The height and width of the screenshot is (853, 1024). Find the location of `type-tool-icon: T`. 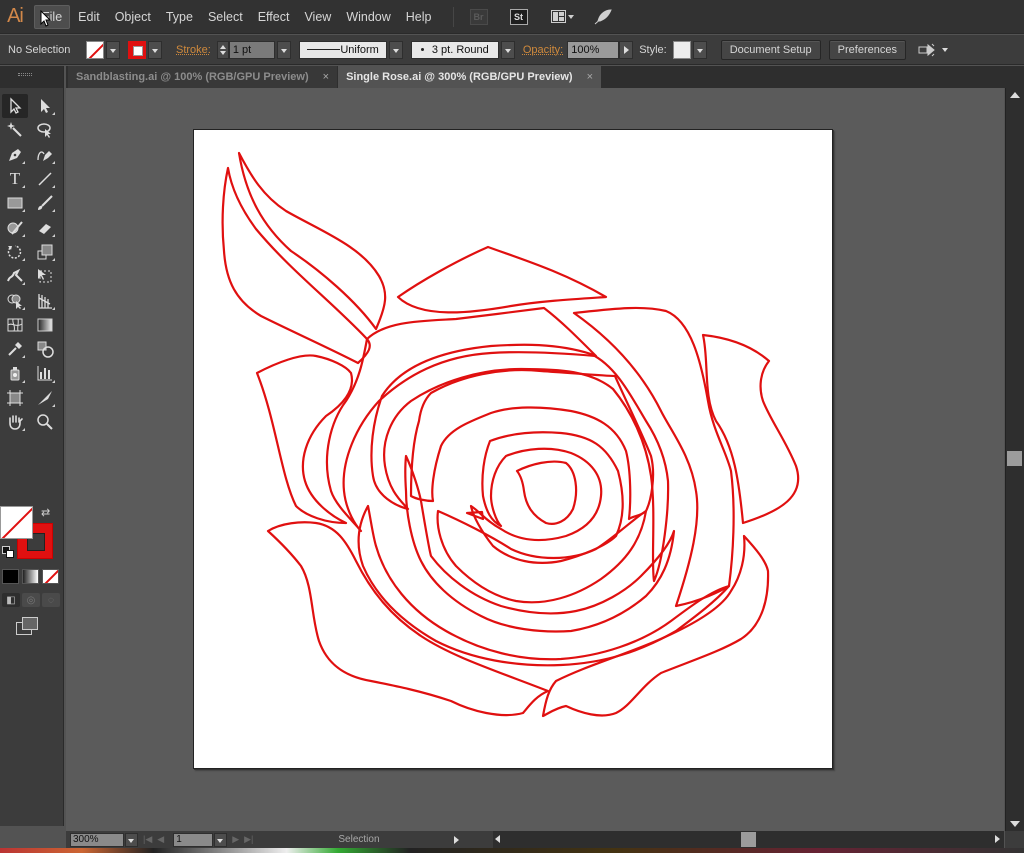

type-tool-icon: T is located at coordinates (15, 179).